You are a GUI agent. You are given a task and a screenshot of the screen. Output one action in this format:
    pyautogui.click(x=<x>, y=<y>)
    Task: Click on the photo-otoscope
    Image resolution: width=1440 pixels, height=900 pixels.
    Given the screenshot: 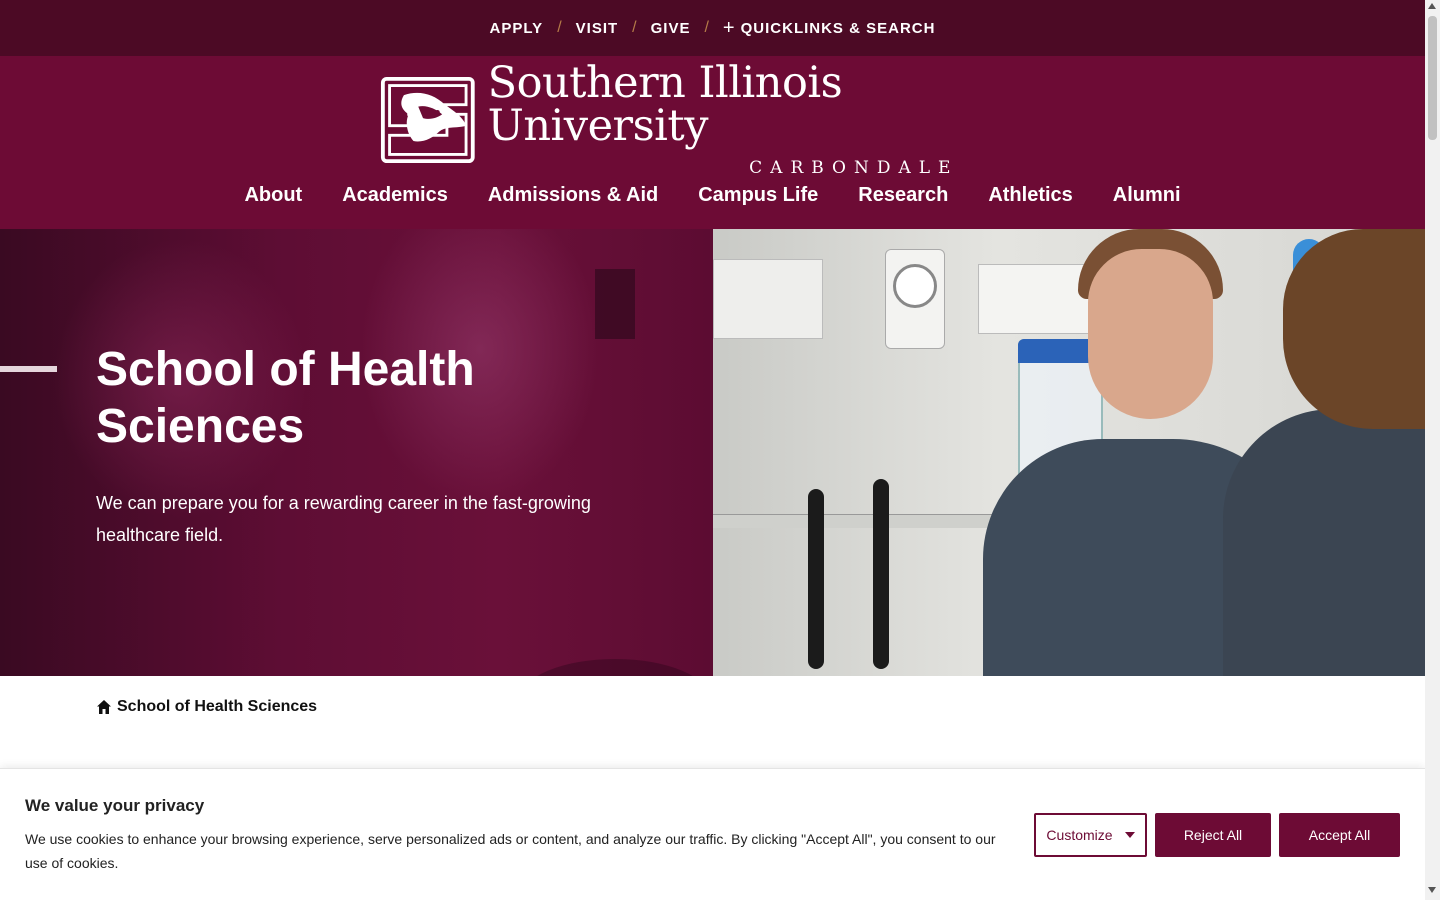 What is the action you would take?
    pyautogui.click(x=816, y=579)
    